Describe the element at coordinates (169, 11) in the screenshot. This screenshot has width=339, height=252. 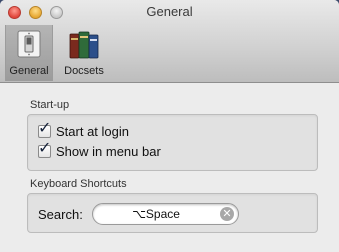
I see `window-title: General` at that location.